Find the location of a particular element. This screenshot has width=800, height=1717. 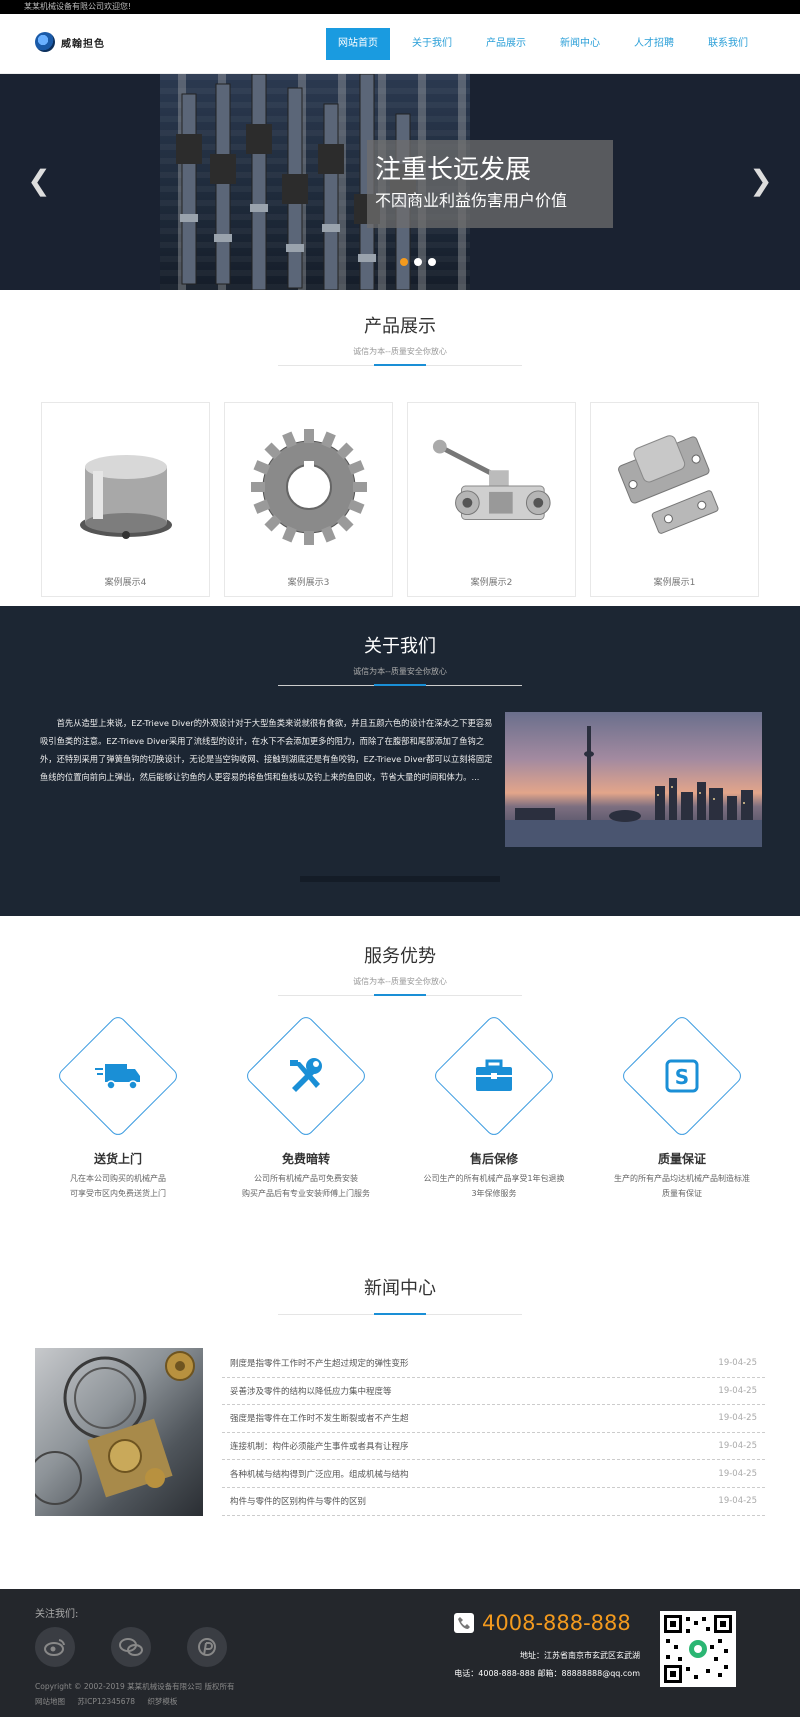

banner-subtitle: 不因商业利益伤害用户价值 is located at coordinates (471, 200).